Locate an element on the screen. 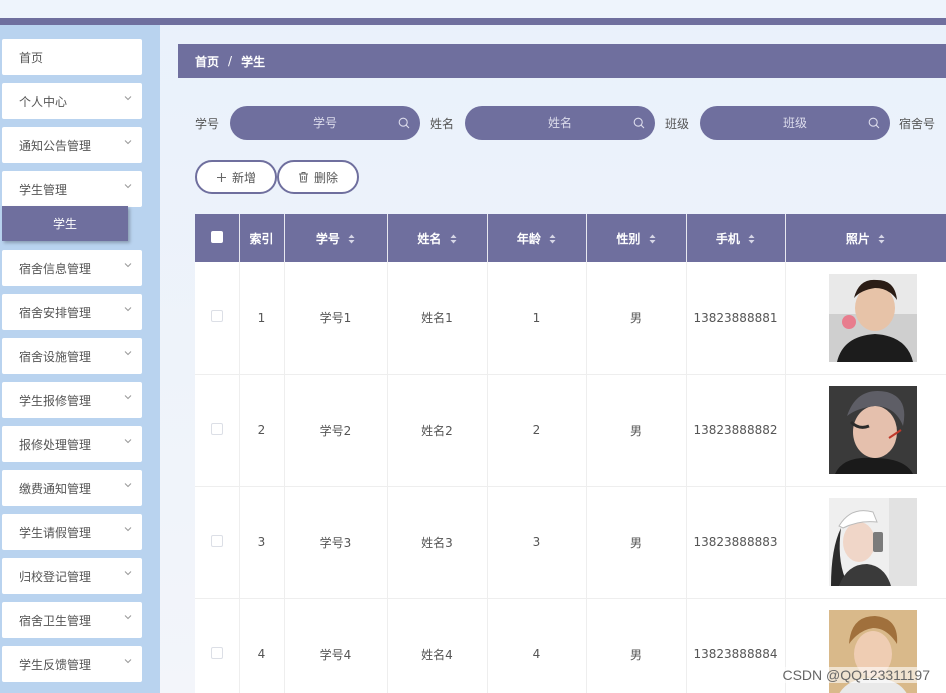  select-all-cell is located at coordinates (217, 238).